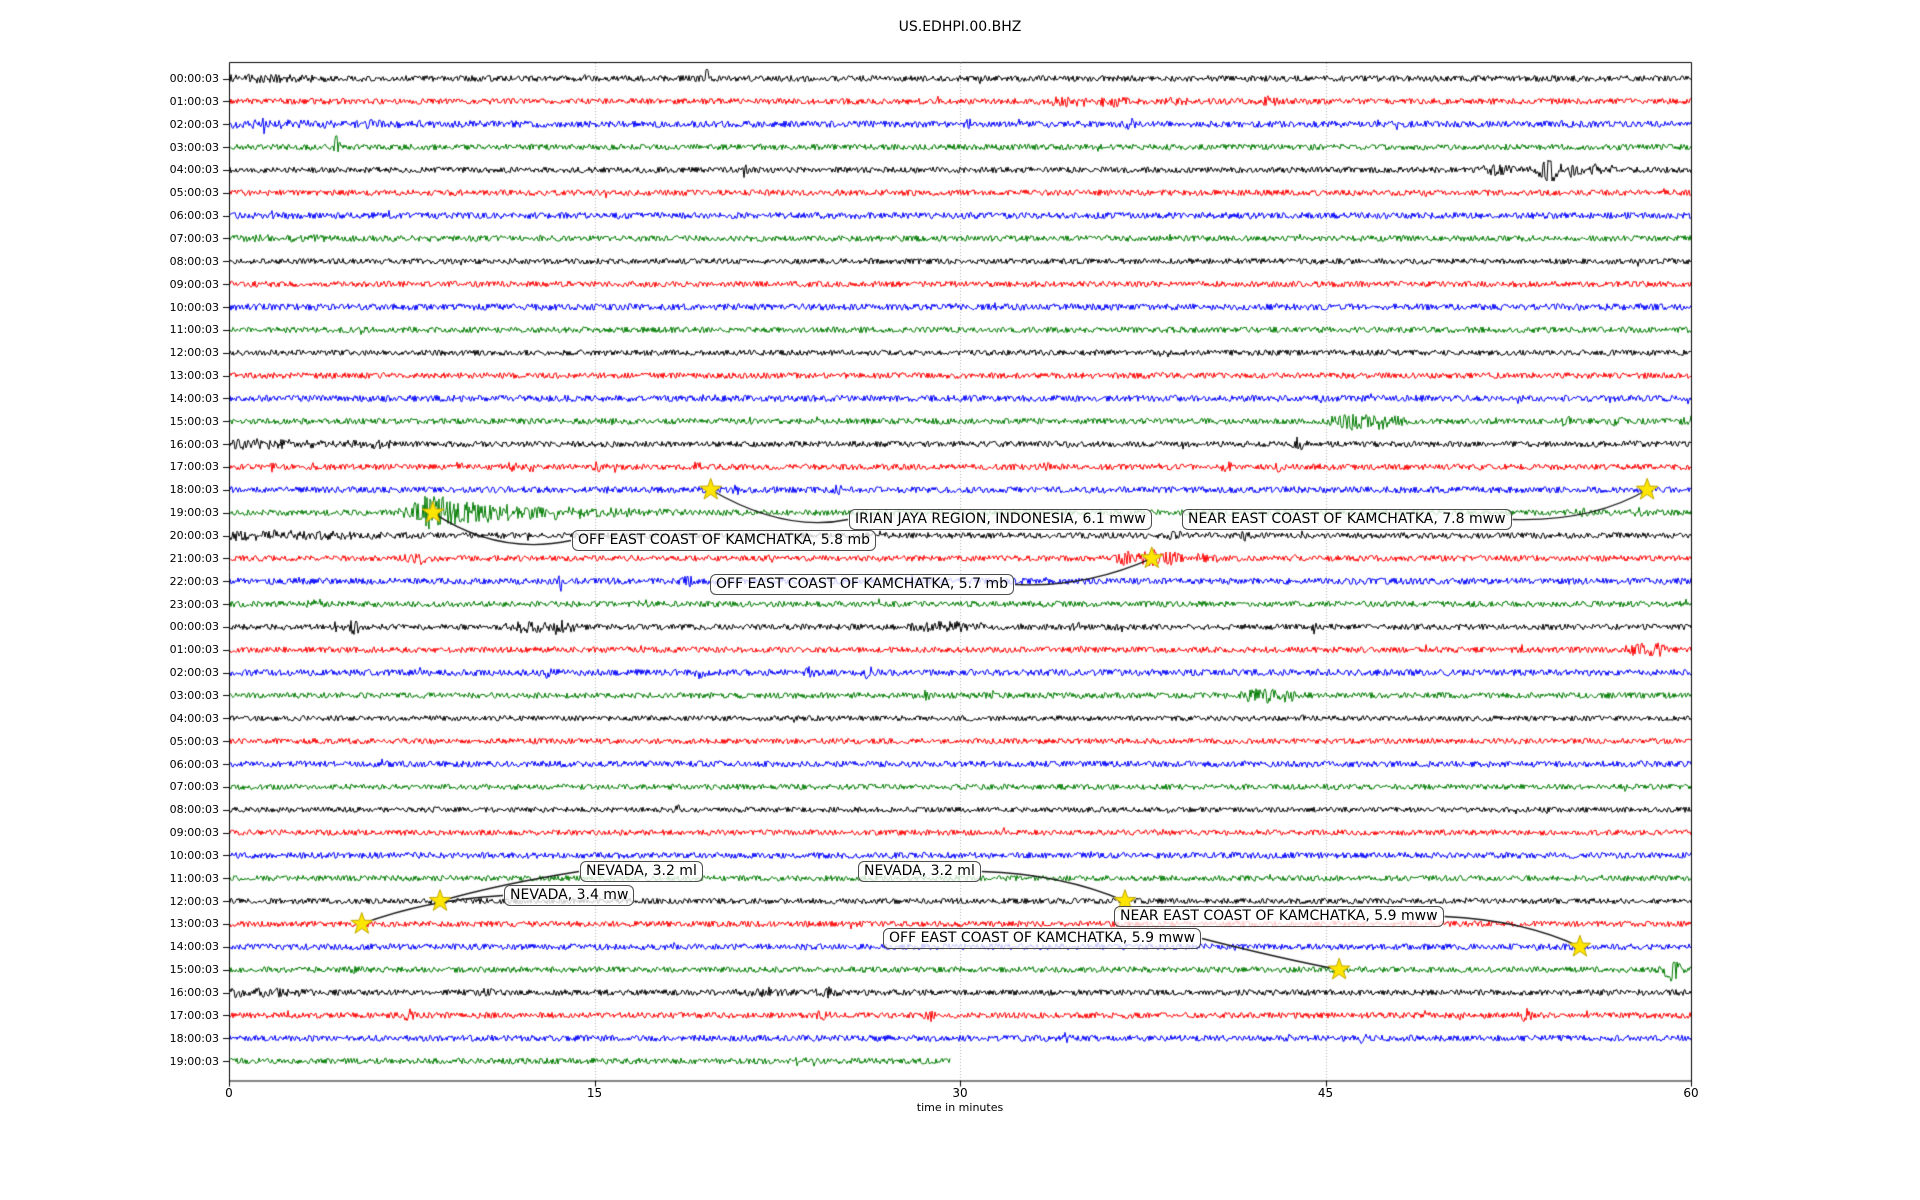 This screenshot has width=1920, height=1200. Describe the element at coordinates (862, 584) in the screenshot. I see `event-label: OFF EAST COAST OF KAMCHATKA, 5.7 mb` at that location.